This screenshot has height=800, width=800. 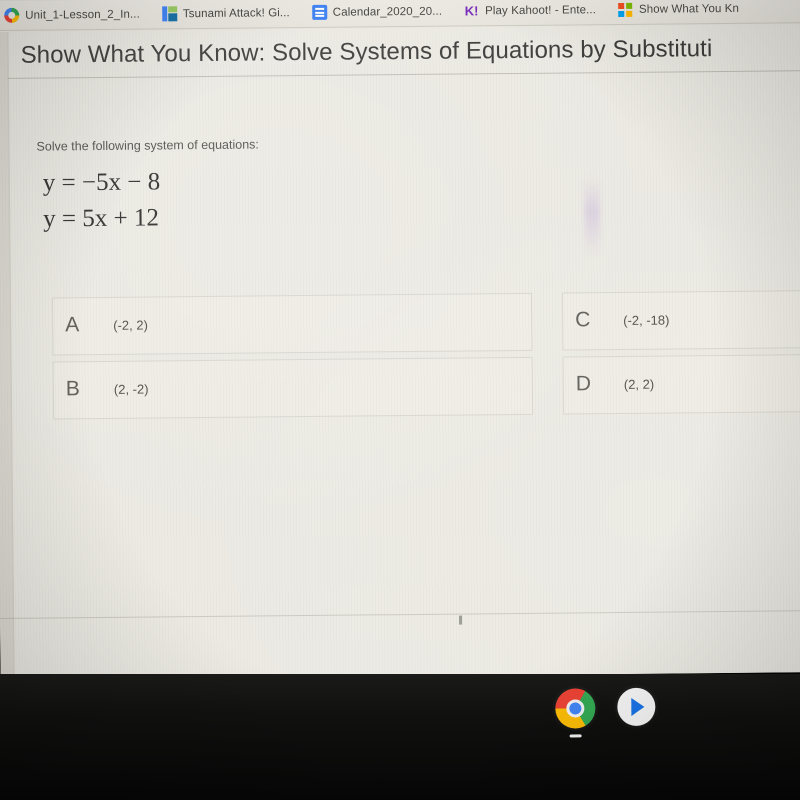 What do you see at coordinates (102, 200) in the screenshot?
I see `system-of-equations: y = −5x − 8 y = 5x + 12` at bounding box center [102, 200].